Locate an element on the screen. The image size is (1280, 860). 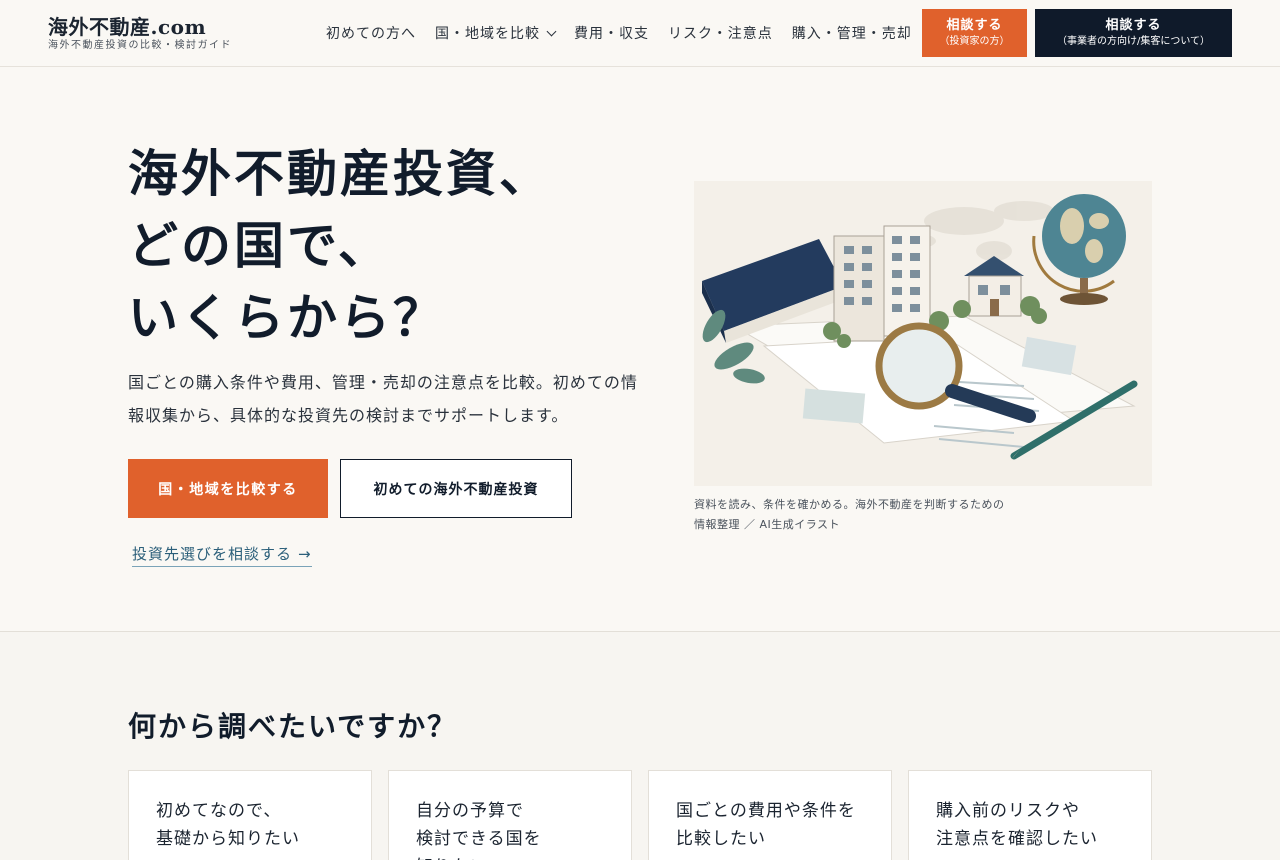
consult-investment-link: 投資先選びを相談する → is located at coordinates (222, 555).